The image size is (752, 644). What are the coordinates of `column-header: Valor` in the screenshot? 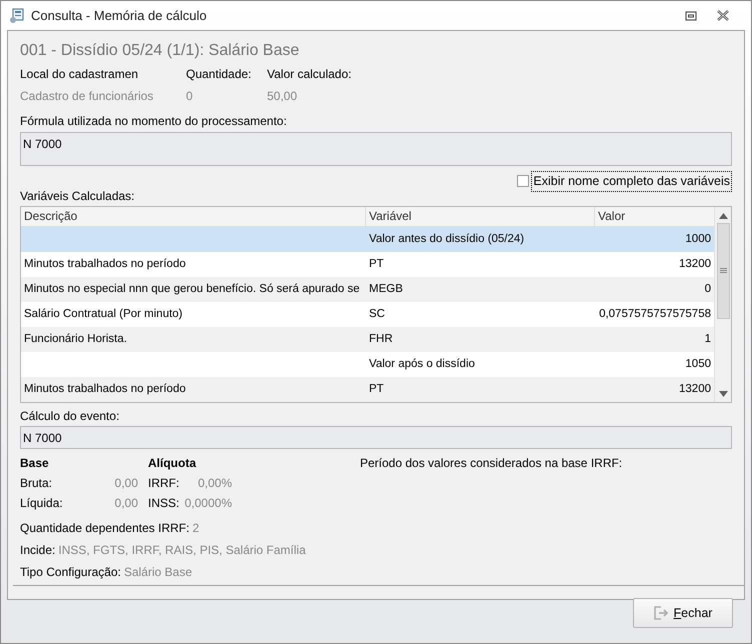 It's located at (611, 217).